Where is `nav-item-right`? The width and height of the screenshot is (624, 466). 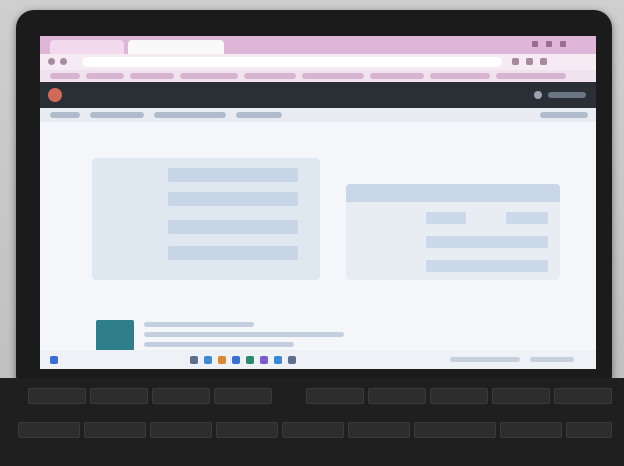 nav-item-right is located at coordinates (564, 115).